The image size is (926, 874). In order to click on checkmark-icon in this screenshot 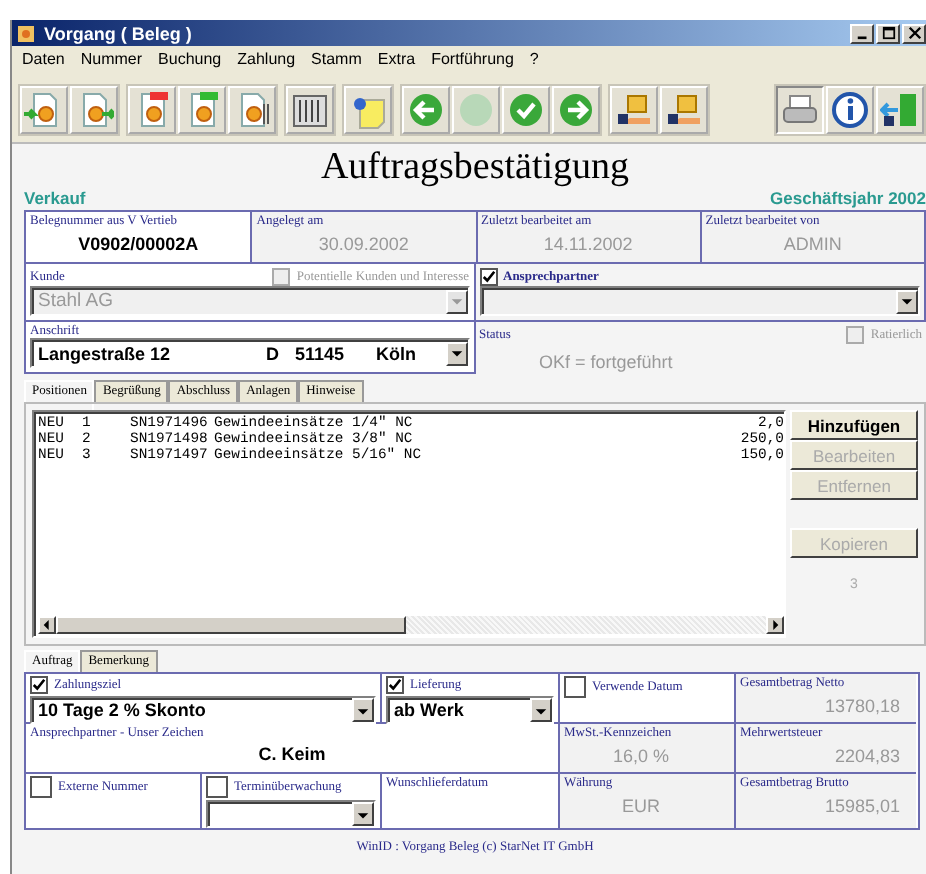, I will do `click(526, 110)`.